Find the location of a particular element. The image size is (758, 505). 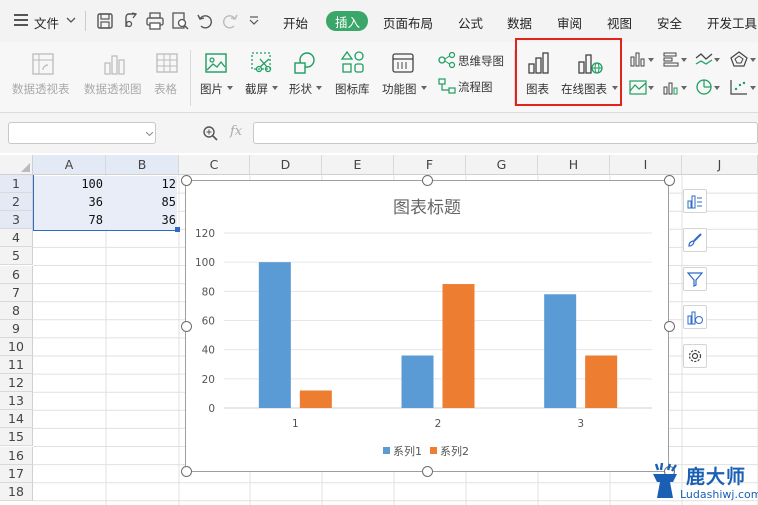

chart-settings-button is located at coordinates (695, 356).